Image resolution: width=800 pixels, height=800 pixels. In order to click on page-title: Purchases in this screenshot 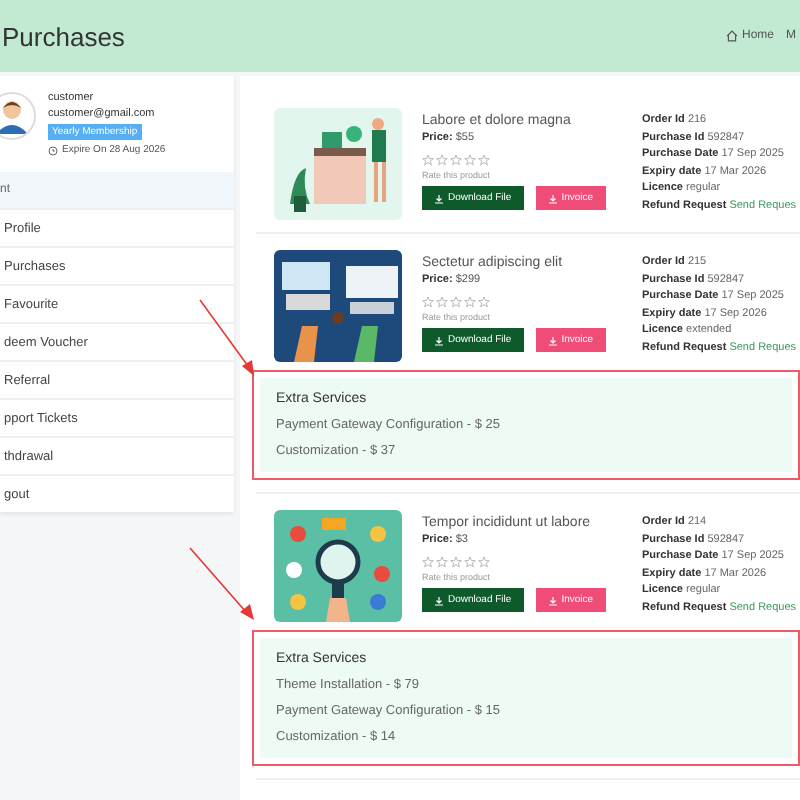, I will do `click(63, 36)`.